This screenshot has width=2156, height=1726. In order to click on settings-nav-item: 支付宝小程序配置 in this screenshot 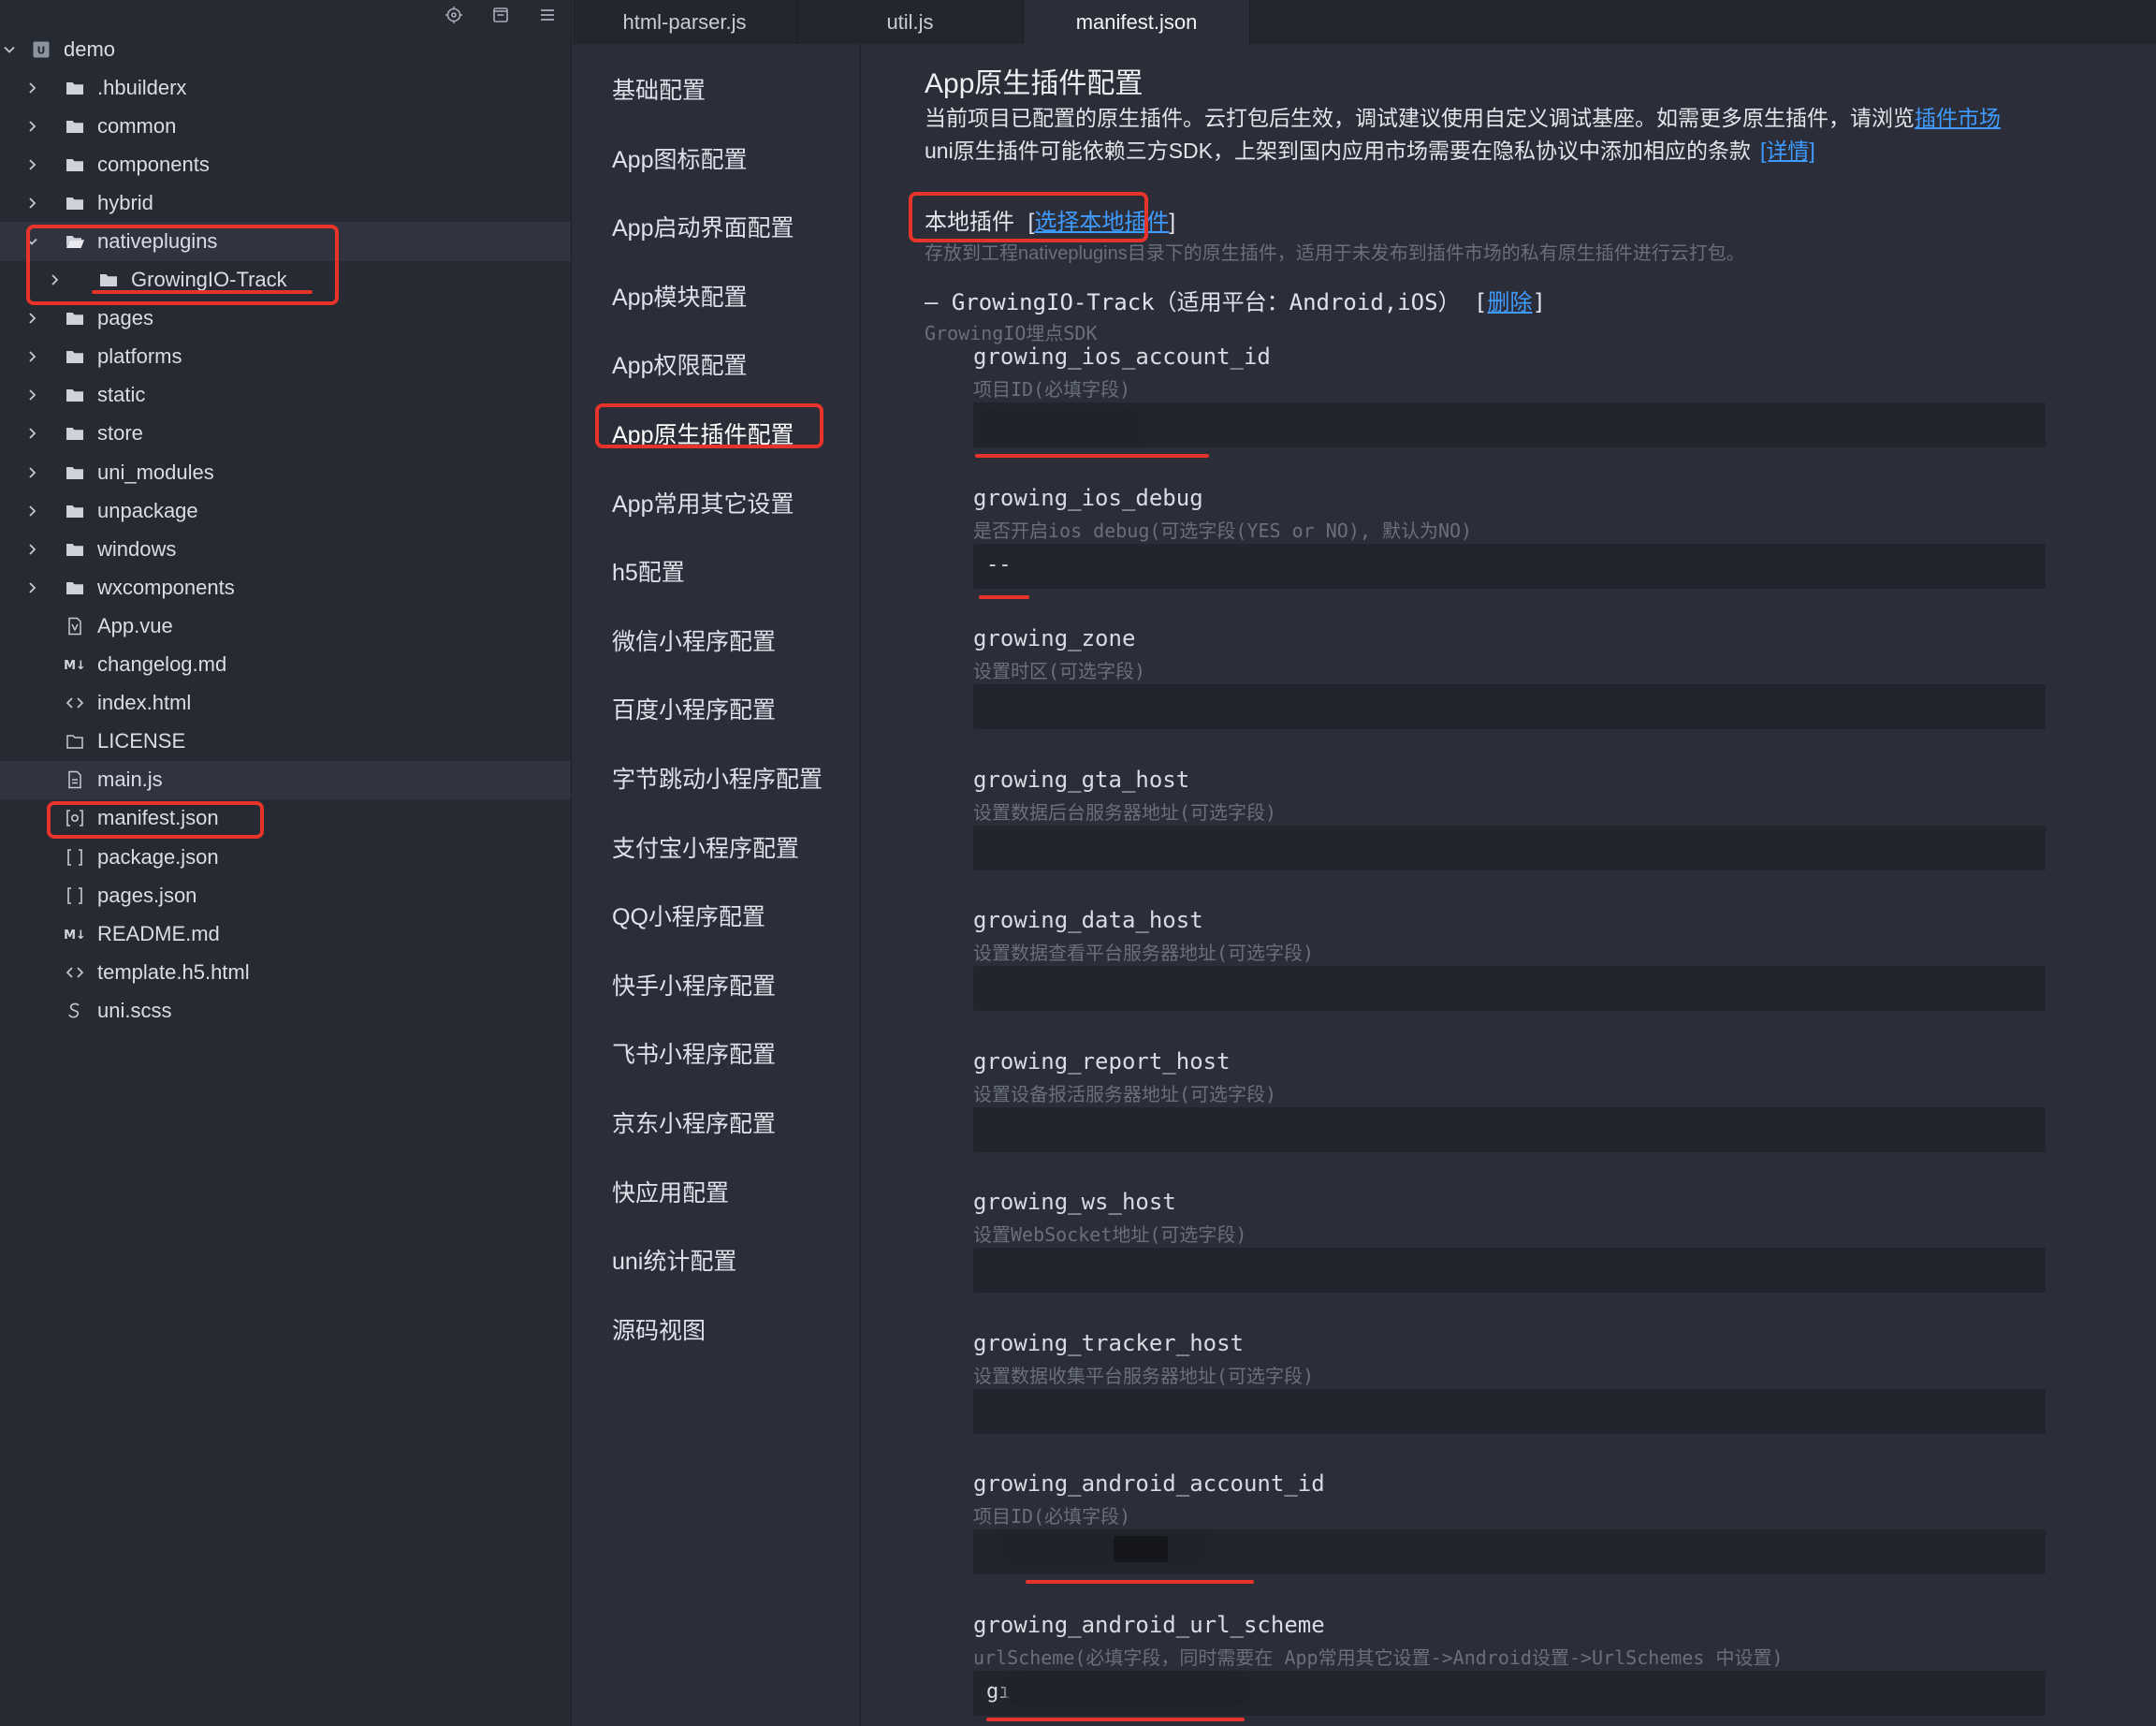, I will do `click(705, 847)`.